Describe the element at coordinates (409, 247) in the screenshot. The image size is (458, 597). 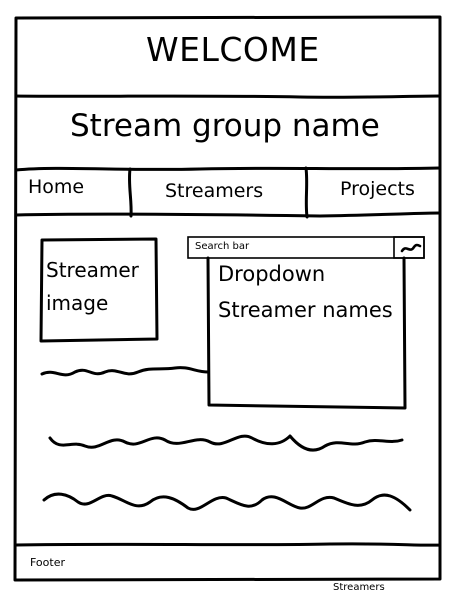
I see `chevron-down-icon` at that location.